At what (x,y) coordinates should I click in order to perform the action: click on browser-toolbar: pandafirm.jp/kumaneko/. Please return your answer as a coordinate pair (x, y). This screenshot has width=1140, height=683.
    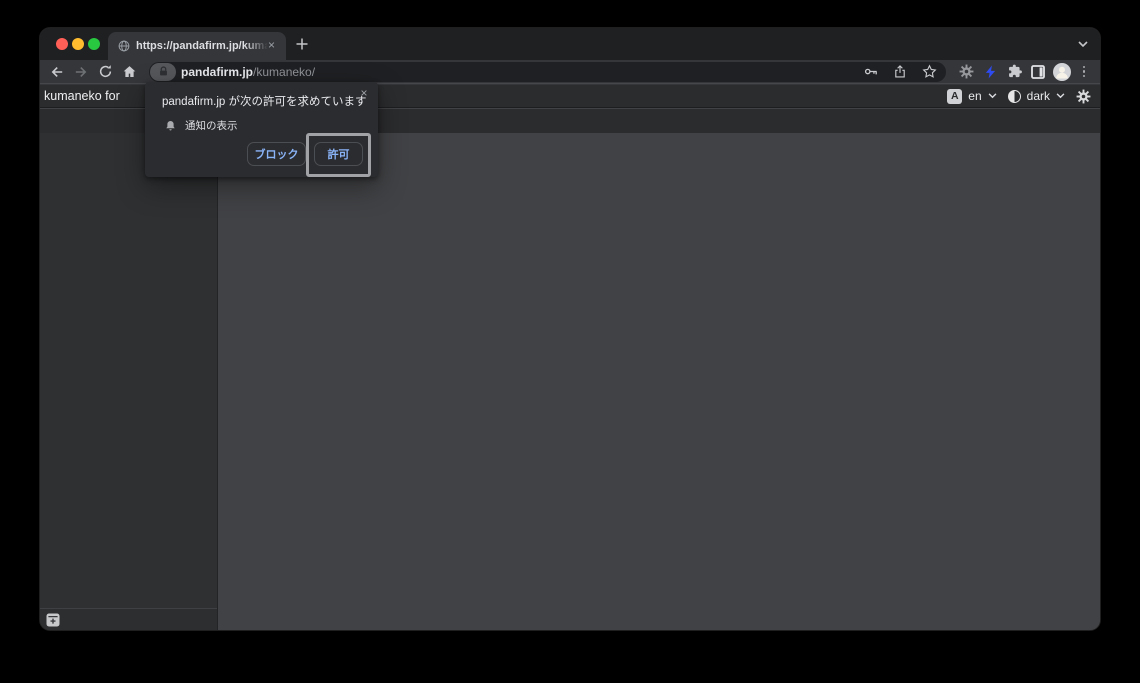
    Looking at the image, I should click on (570, 72).